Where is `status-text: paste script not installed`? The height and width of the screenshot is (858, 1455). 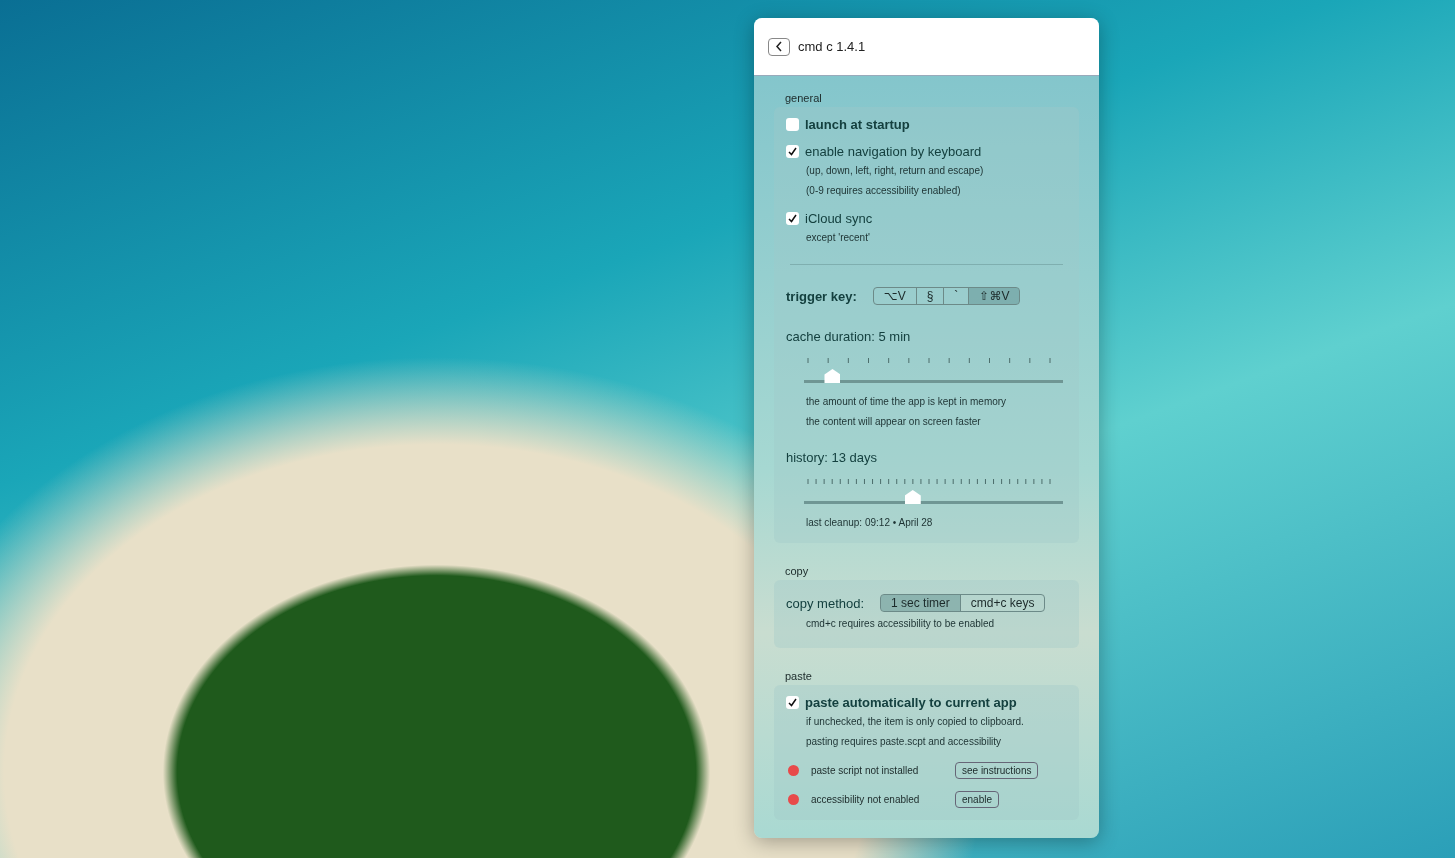 status-text: paste script not installed is located at coordinates (865, 770).